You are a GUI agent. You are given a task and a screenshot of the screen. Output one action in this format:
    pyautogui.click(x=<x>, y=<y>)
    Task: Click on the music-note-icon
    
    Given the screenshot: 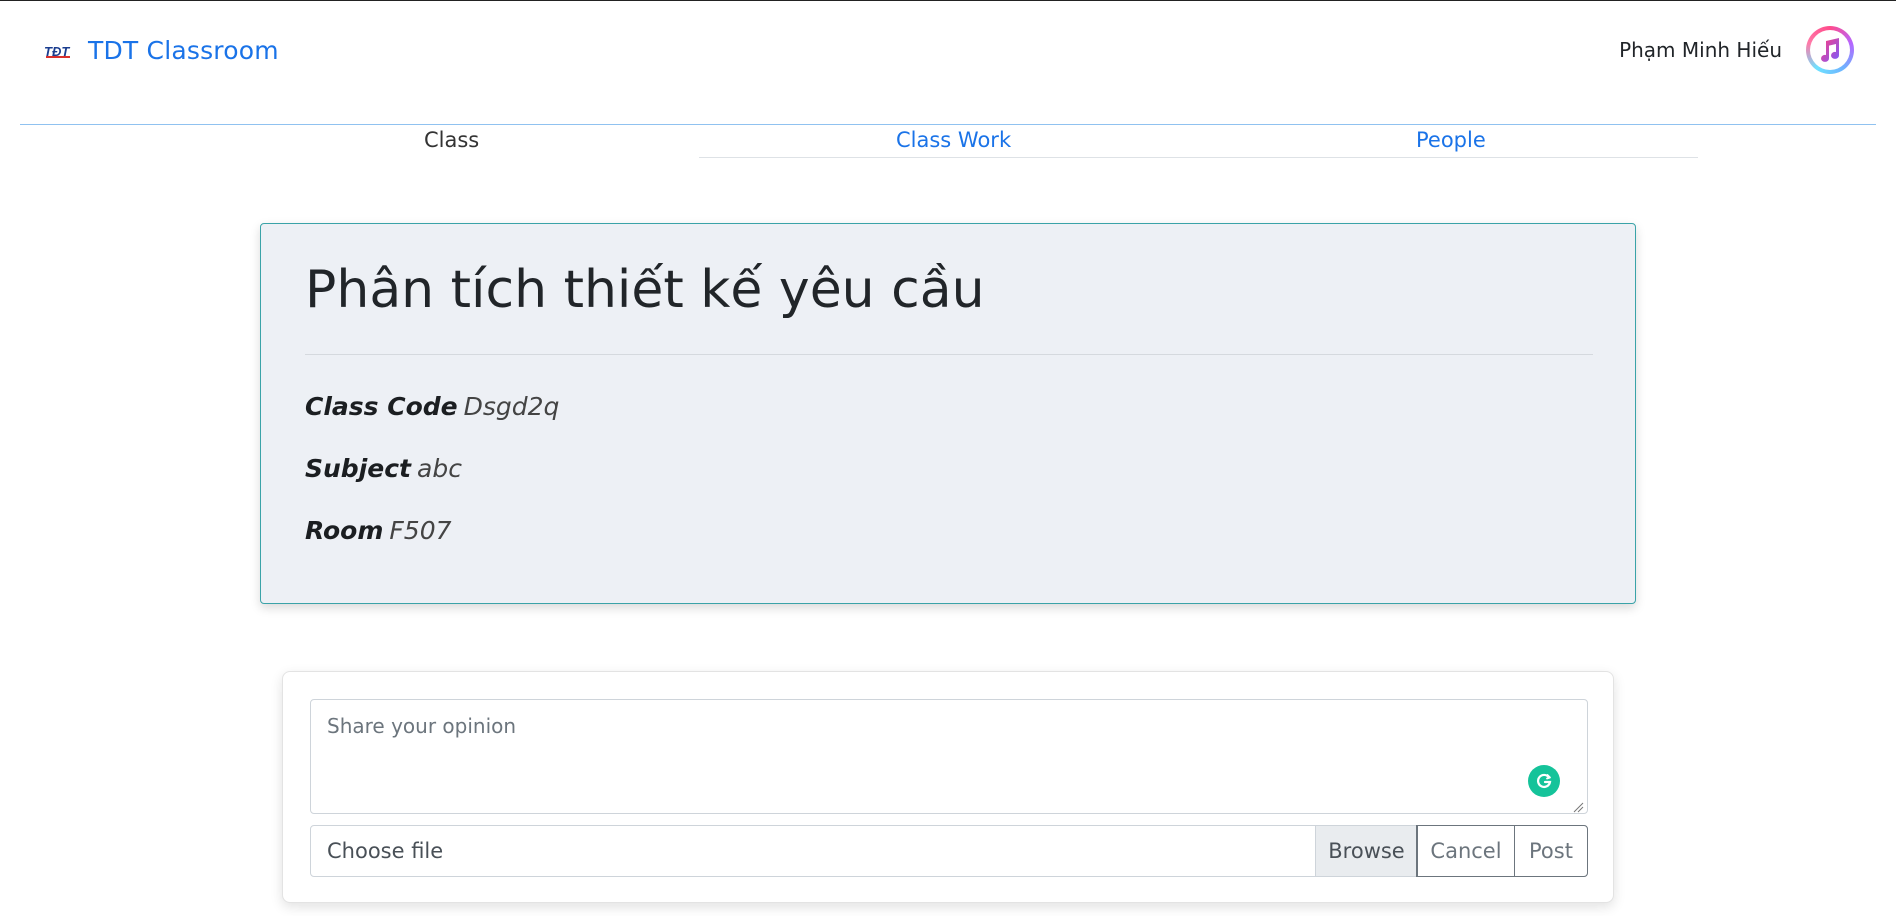 What is the action you would take?
    pyautogui.click(x=1830, y=50)
    